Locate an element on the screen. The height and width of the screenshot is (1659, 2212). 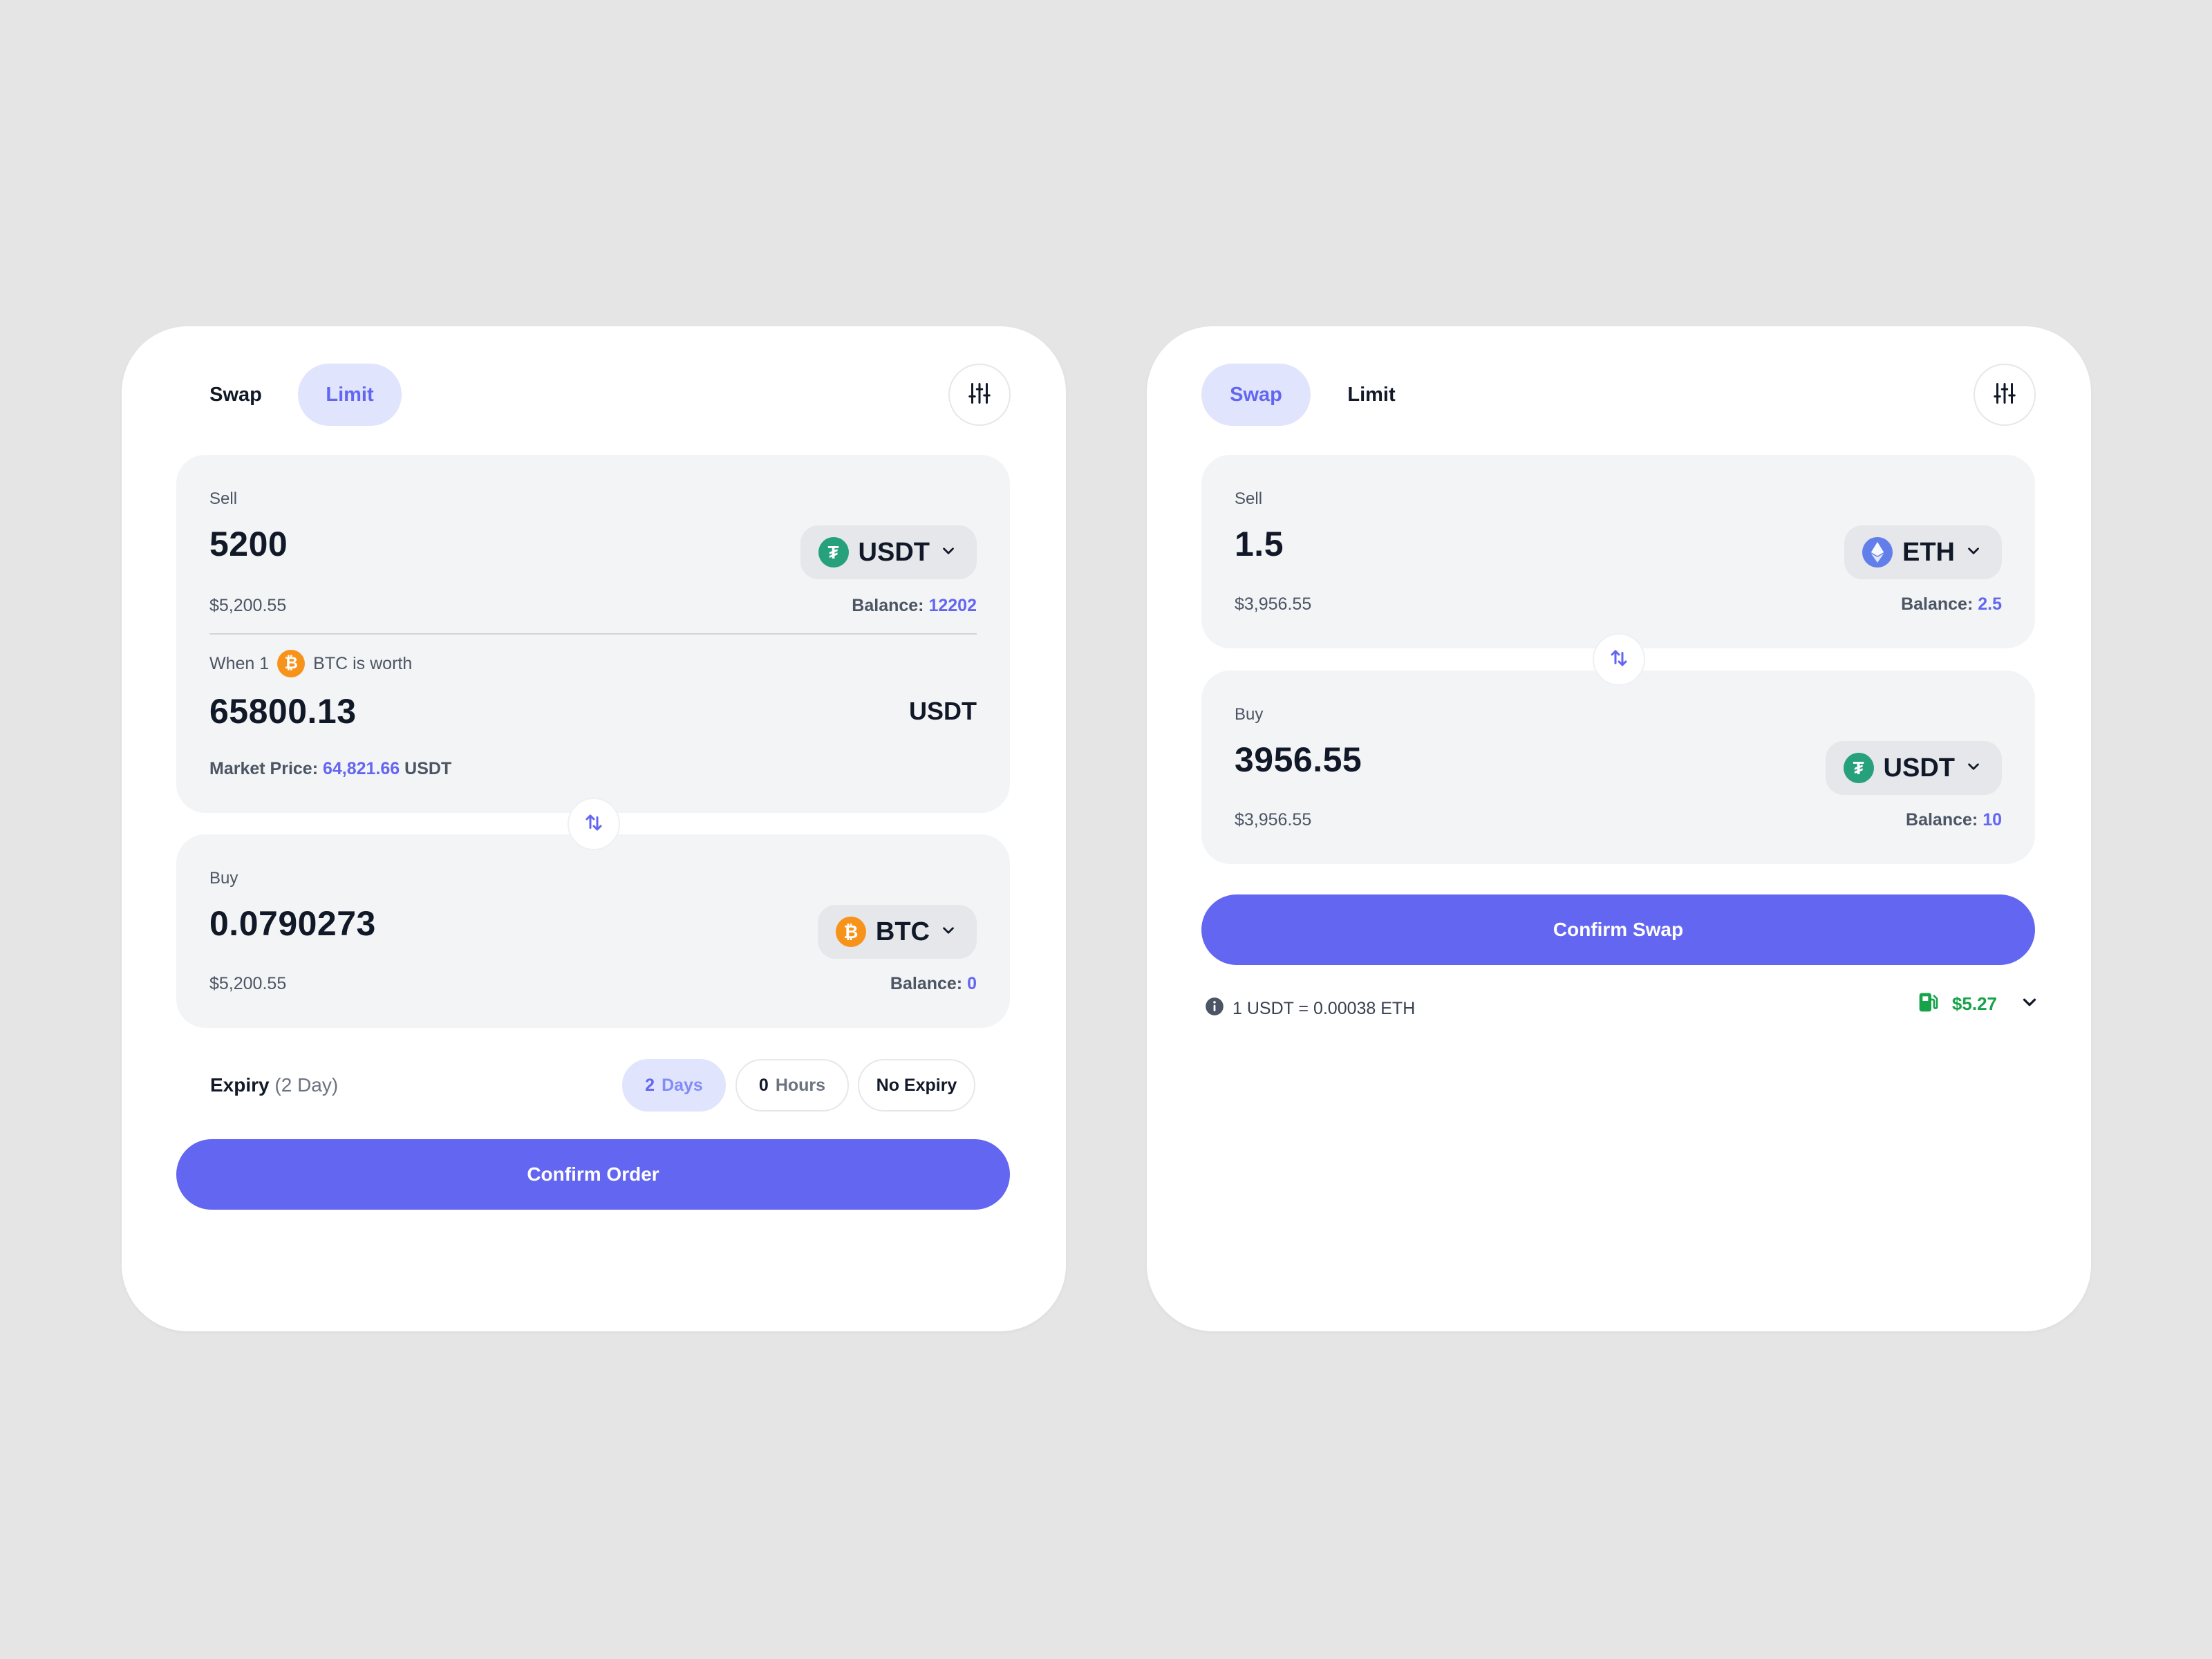
buy-token-select: ₿ BTC is located at coordinates (897, 932).